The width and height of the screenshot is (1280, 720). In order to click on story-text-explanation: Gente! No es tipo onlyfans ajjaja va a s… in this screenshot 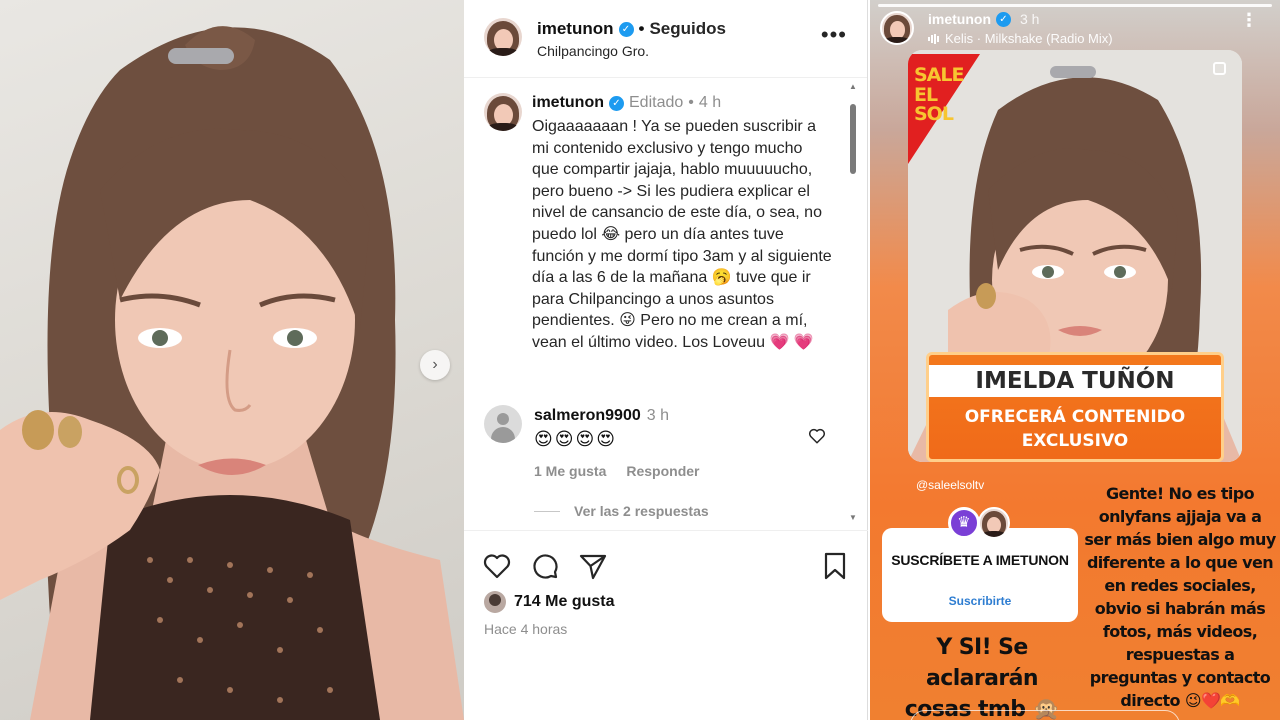, I will do `click(1180, 597)`.